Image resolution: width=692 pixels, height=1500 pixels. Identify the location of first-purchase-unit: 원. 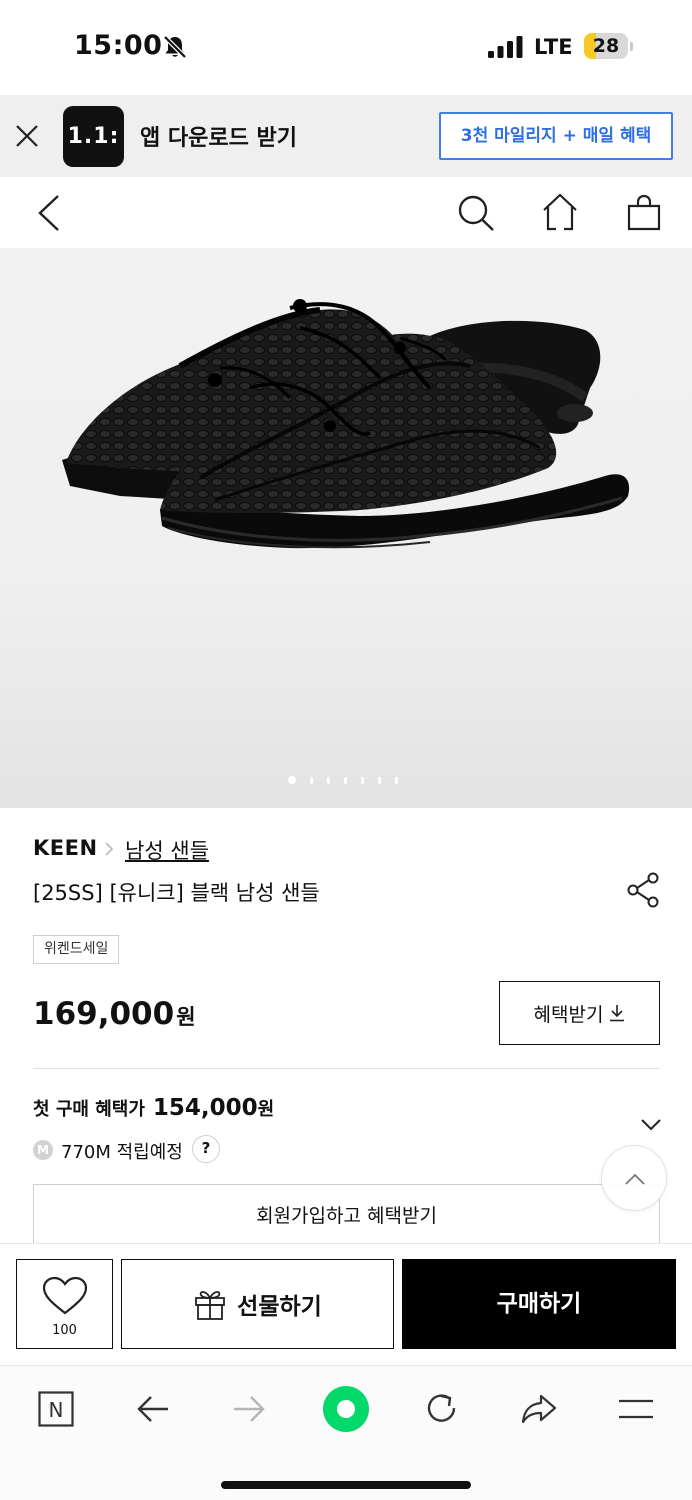
(266, 1109).